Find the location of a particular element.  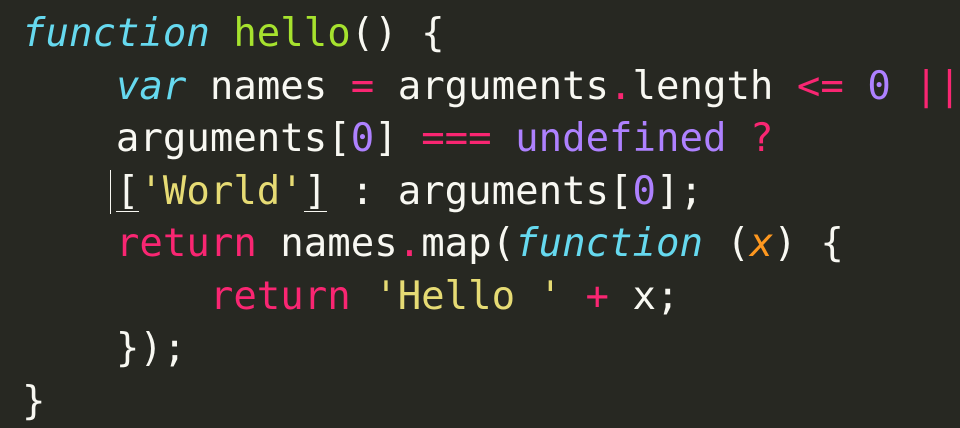

code-token: : arguments[ is located at coordinates (479, 191).